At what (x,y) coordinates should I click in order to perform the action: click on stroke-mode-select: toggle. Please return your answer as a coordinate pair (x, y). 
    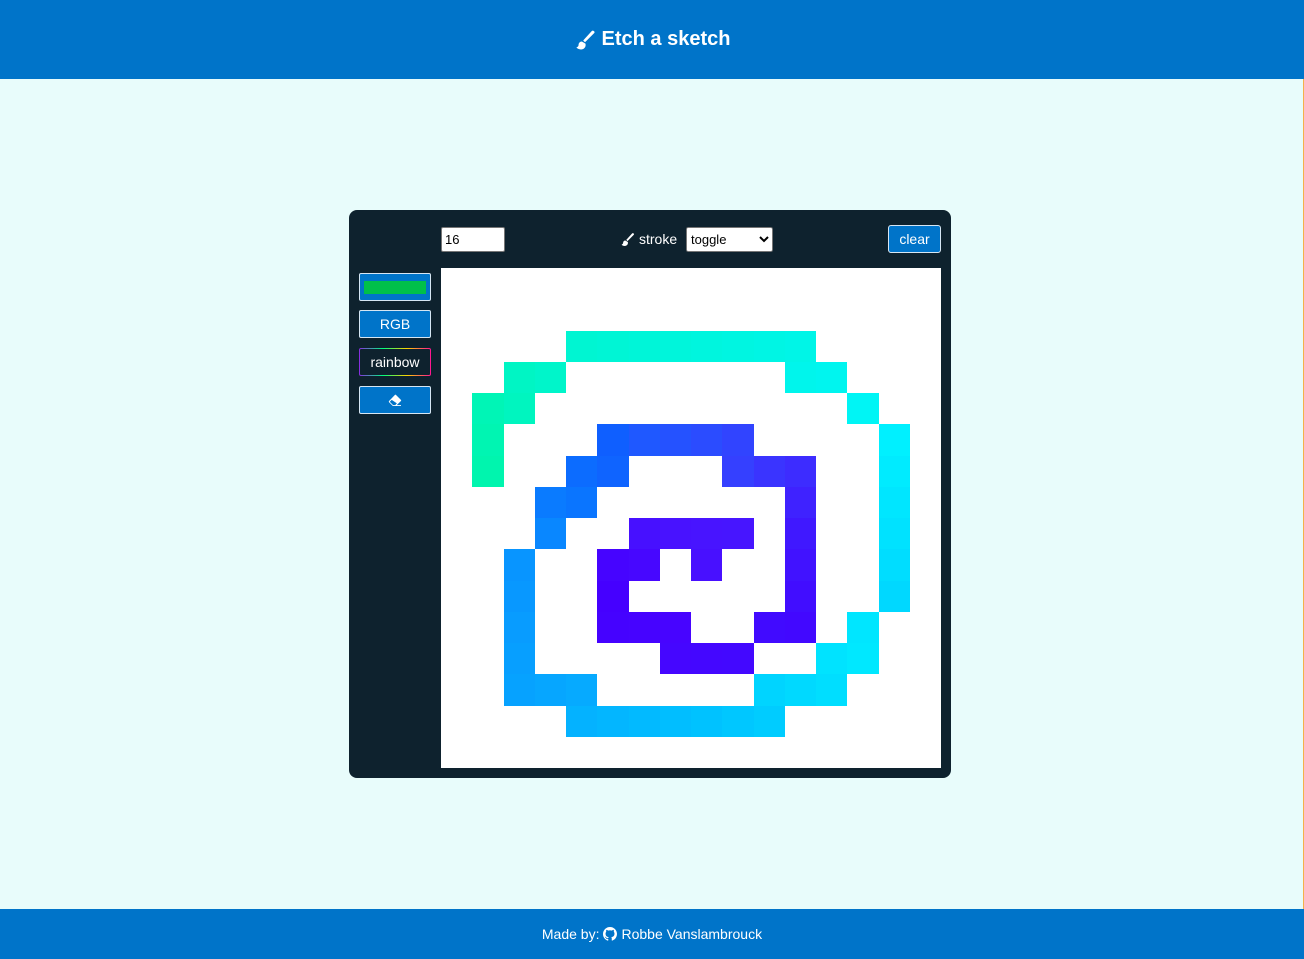
    Looking at the image, I should click on (729, 239).